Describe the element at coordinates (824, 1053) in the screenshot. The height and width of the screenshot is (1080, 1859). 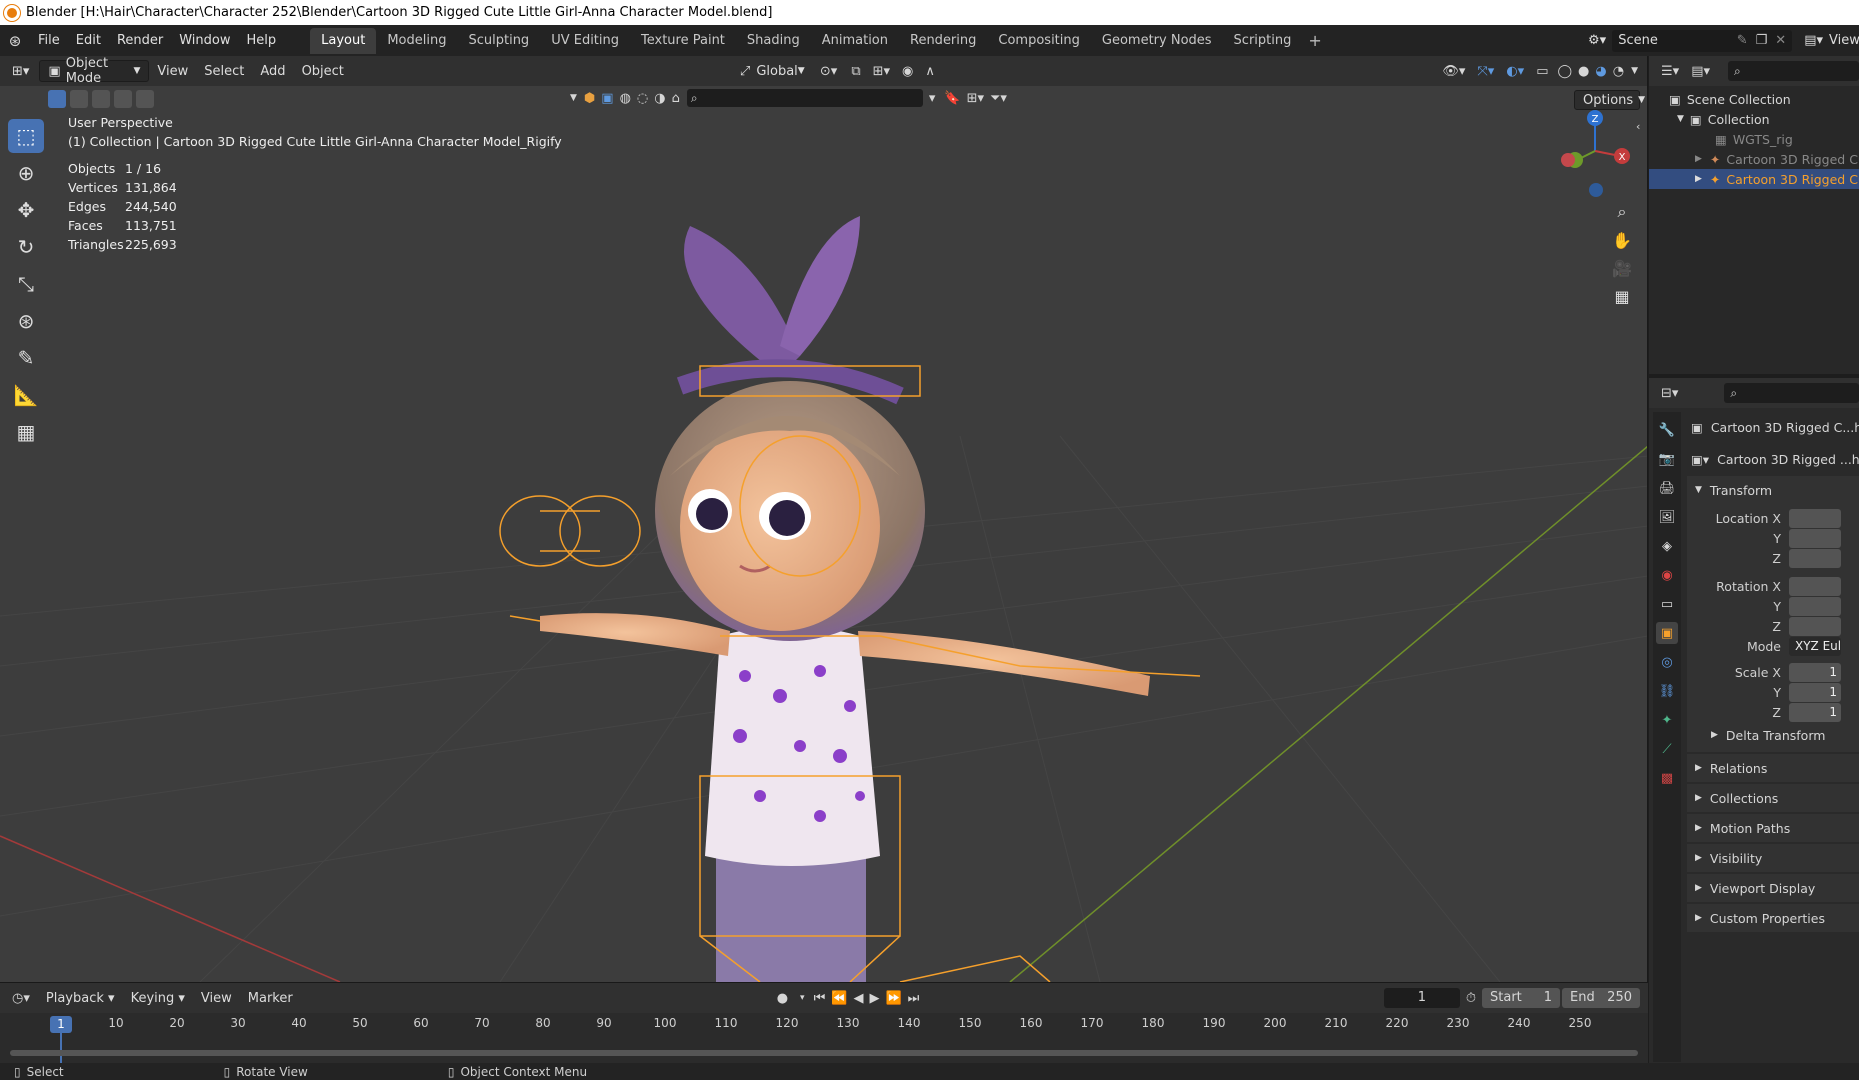
I see `timeline-scrollbar` at that location.